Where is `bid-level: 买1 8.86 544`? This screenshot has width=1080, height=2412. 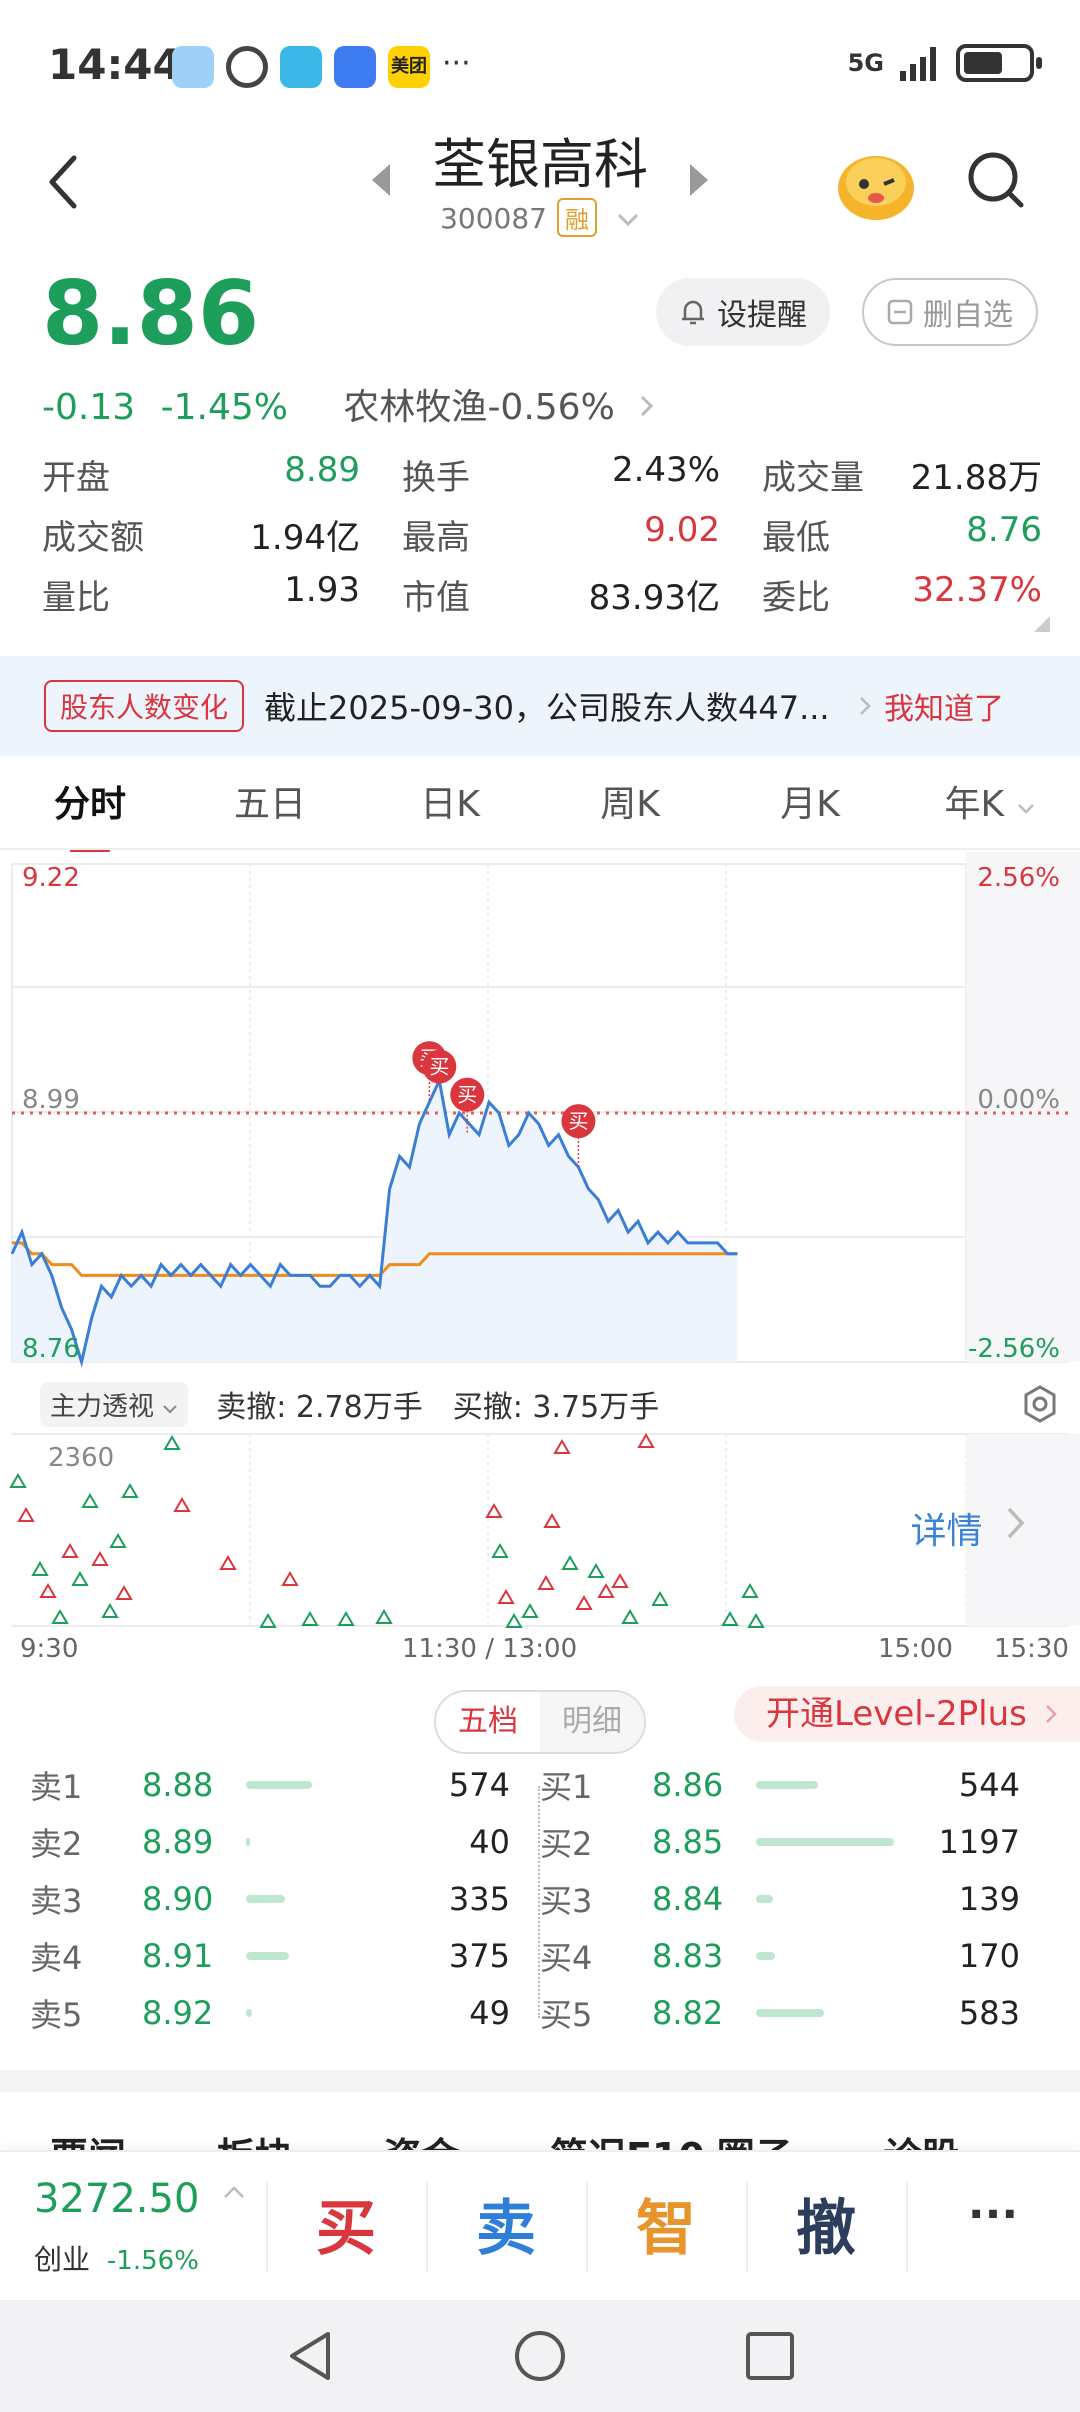 bid-level: 买1 8.86 544 is located at coordinates (795, 1785).